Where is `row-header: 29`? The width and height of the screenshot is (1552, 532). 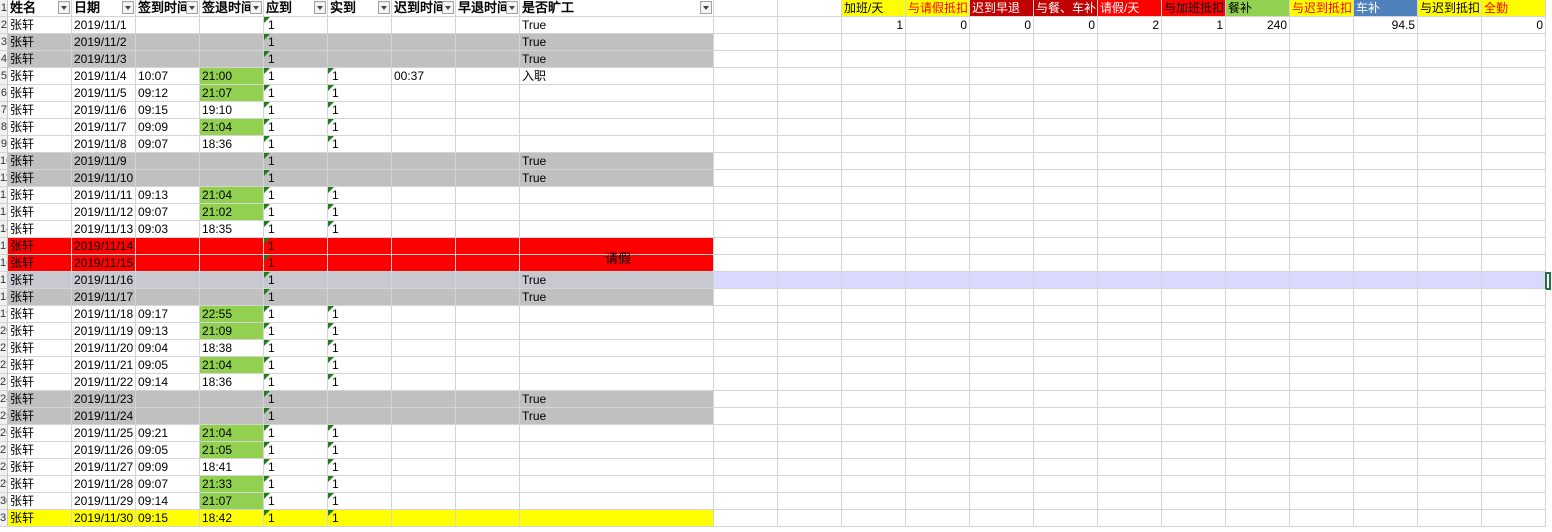
row-header: 29 is located at coordinates (4, 484).